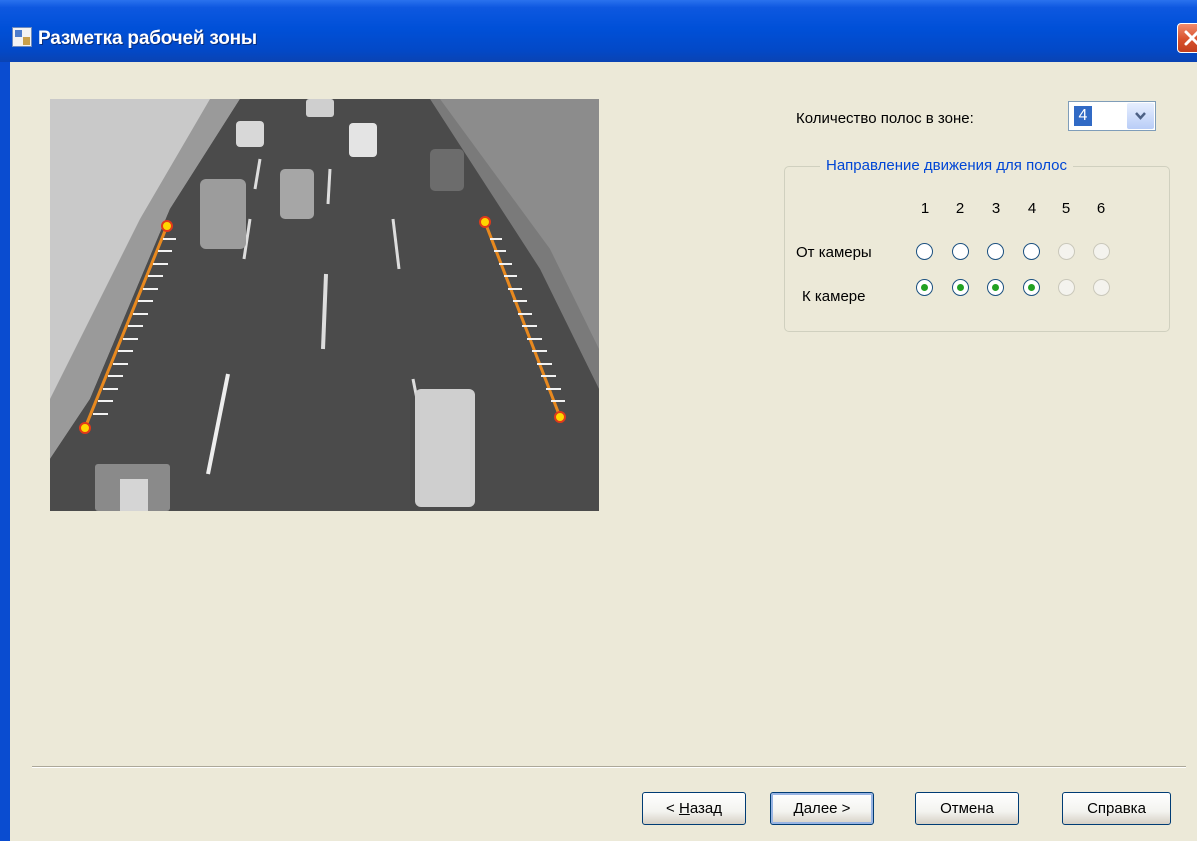 This screenshot has width=1197, height=841. What do you see at coordinates (1101, 208) in the screenshot?
I see `lane-number: 6` at bounding box center [1101, 208].